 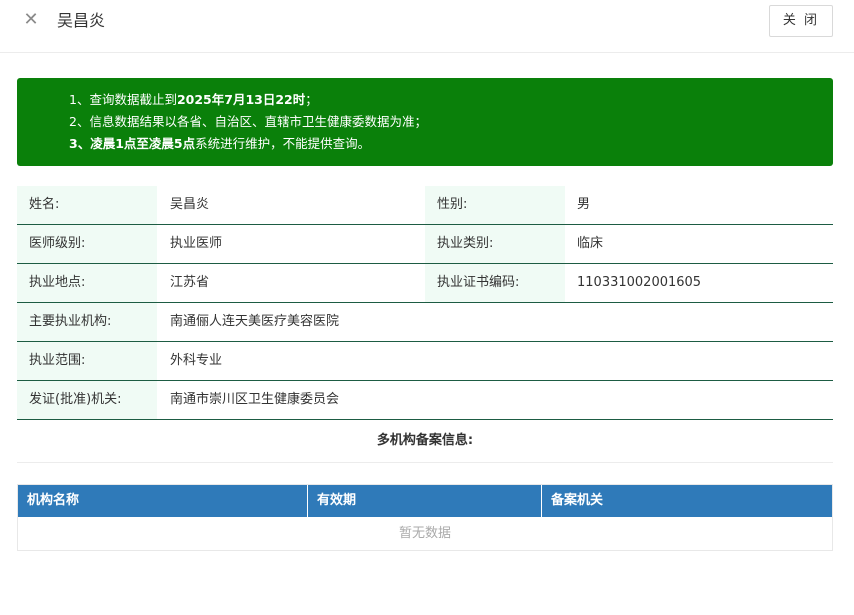 I want to click on info-row: 医师级别: 执业医师 执业类别: 临床, so click(x=425, y=244).